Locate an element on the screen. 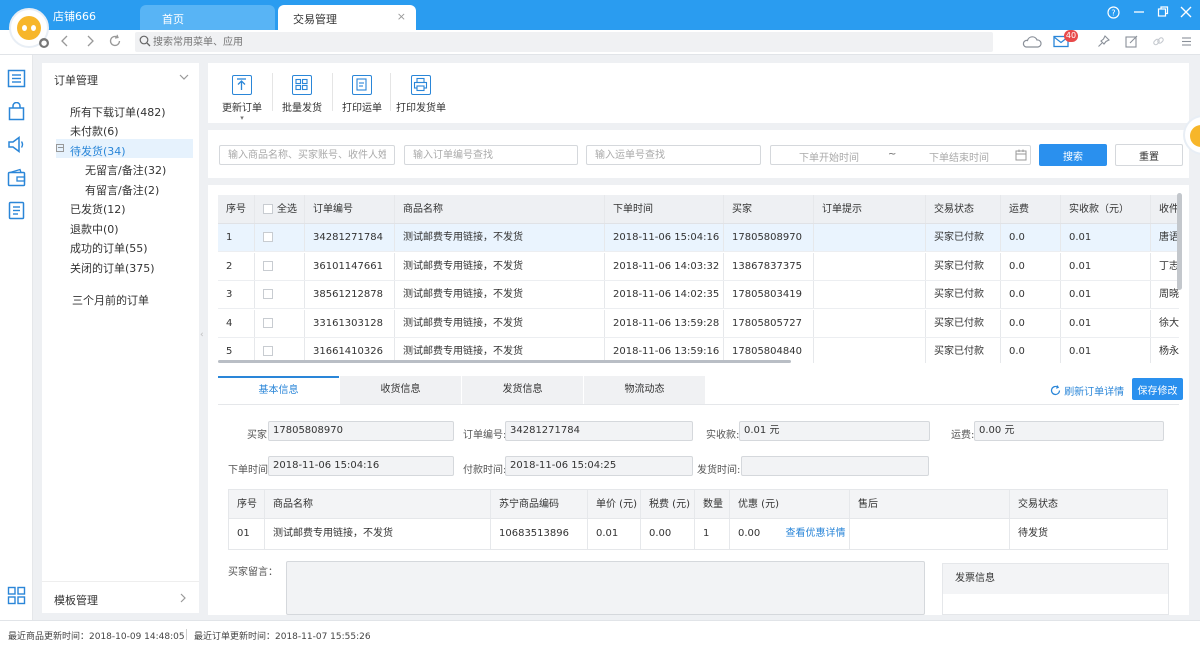 This screenshot has height=645, width=1200. buyer-field: 17805808970 is located at coordinates (361, 431).